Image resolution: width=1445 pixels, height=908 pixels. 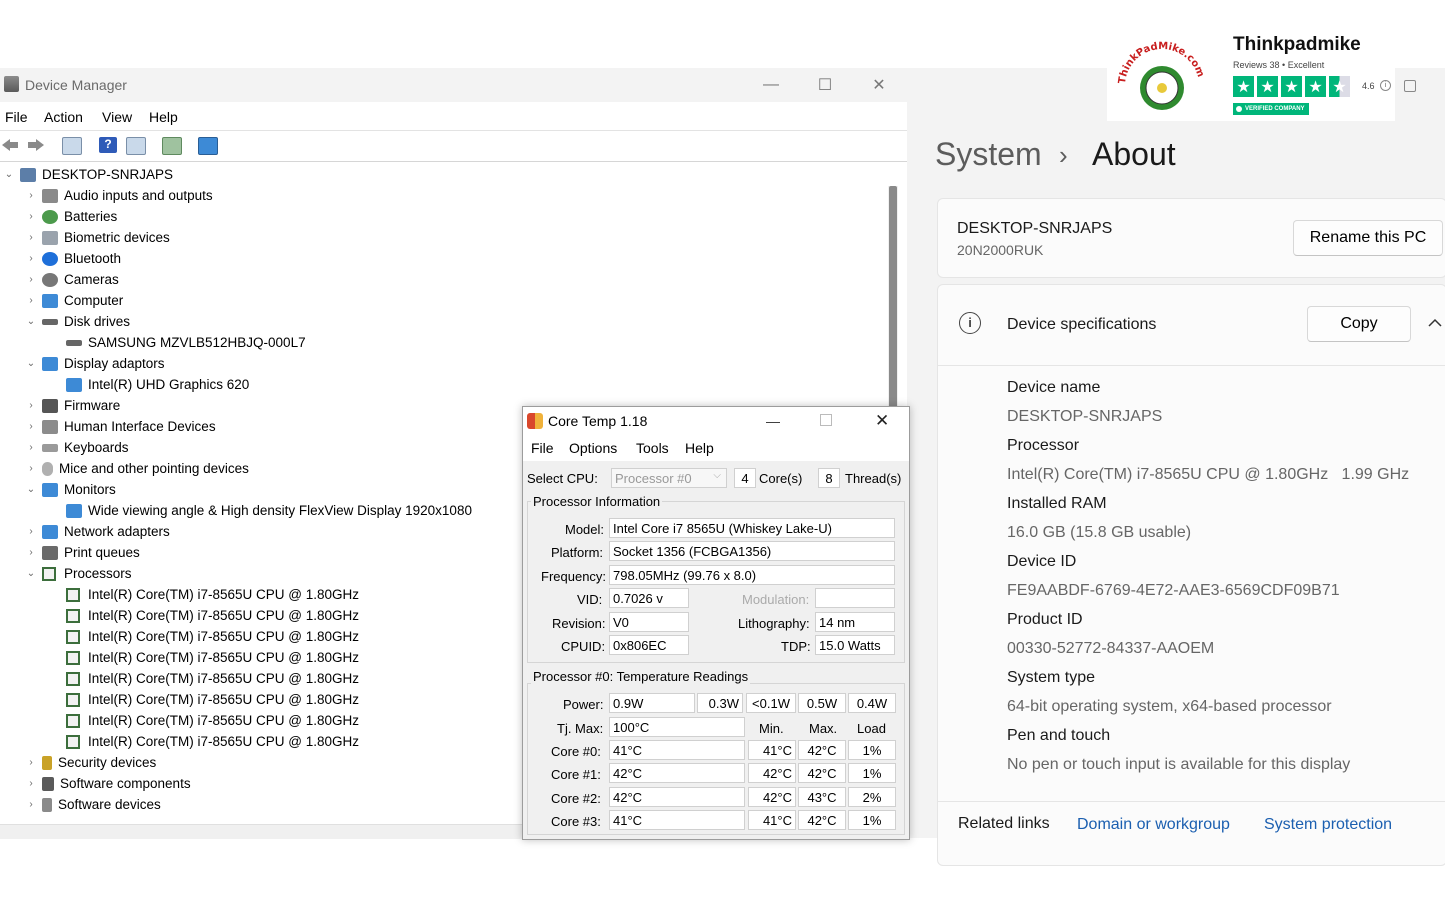 What do you see at coordinates (1153, 825) in the screenshot?
I see `domain-workgroup-link: Domain or workgroup` at bounding box center [1153, 825].